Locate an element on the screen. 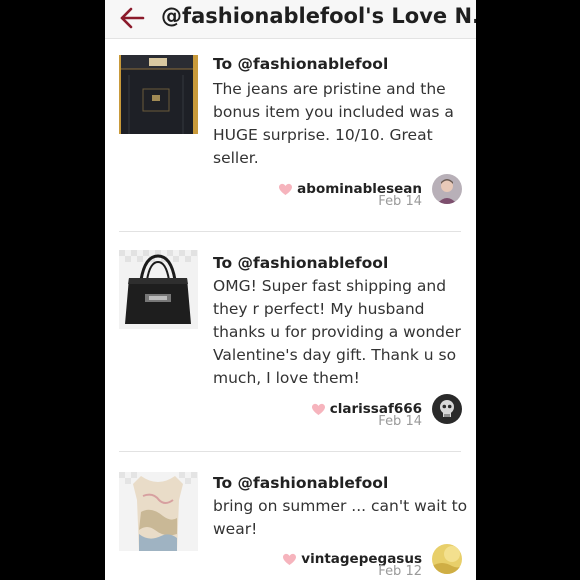 The height and width of the screenshot is (580, 580). review-date: Feb 12 is located at coordinates (400, 571).